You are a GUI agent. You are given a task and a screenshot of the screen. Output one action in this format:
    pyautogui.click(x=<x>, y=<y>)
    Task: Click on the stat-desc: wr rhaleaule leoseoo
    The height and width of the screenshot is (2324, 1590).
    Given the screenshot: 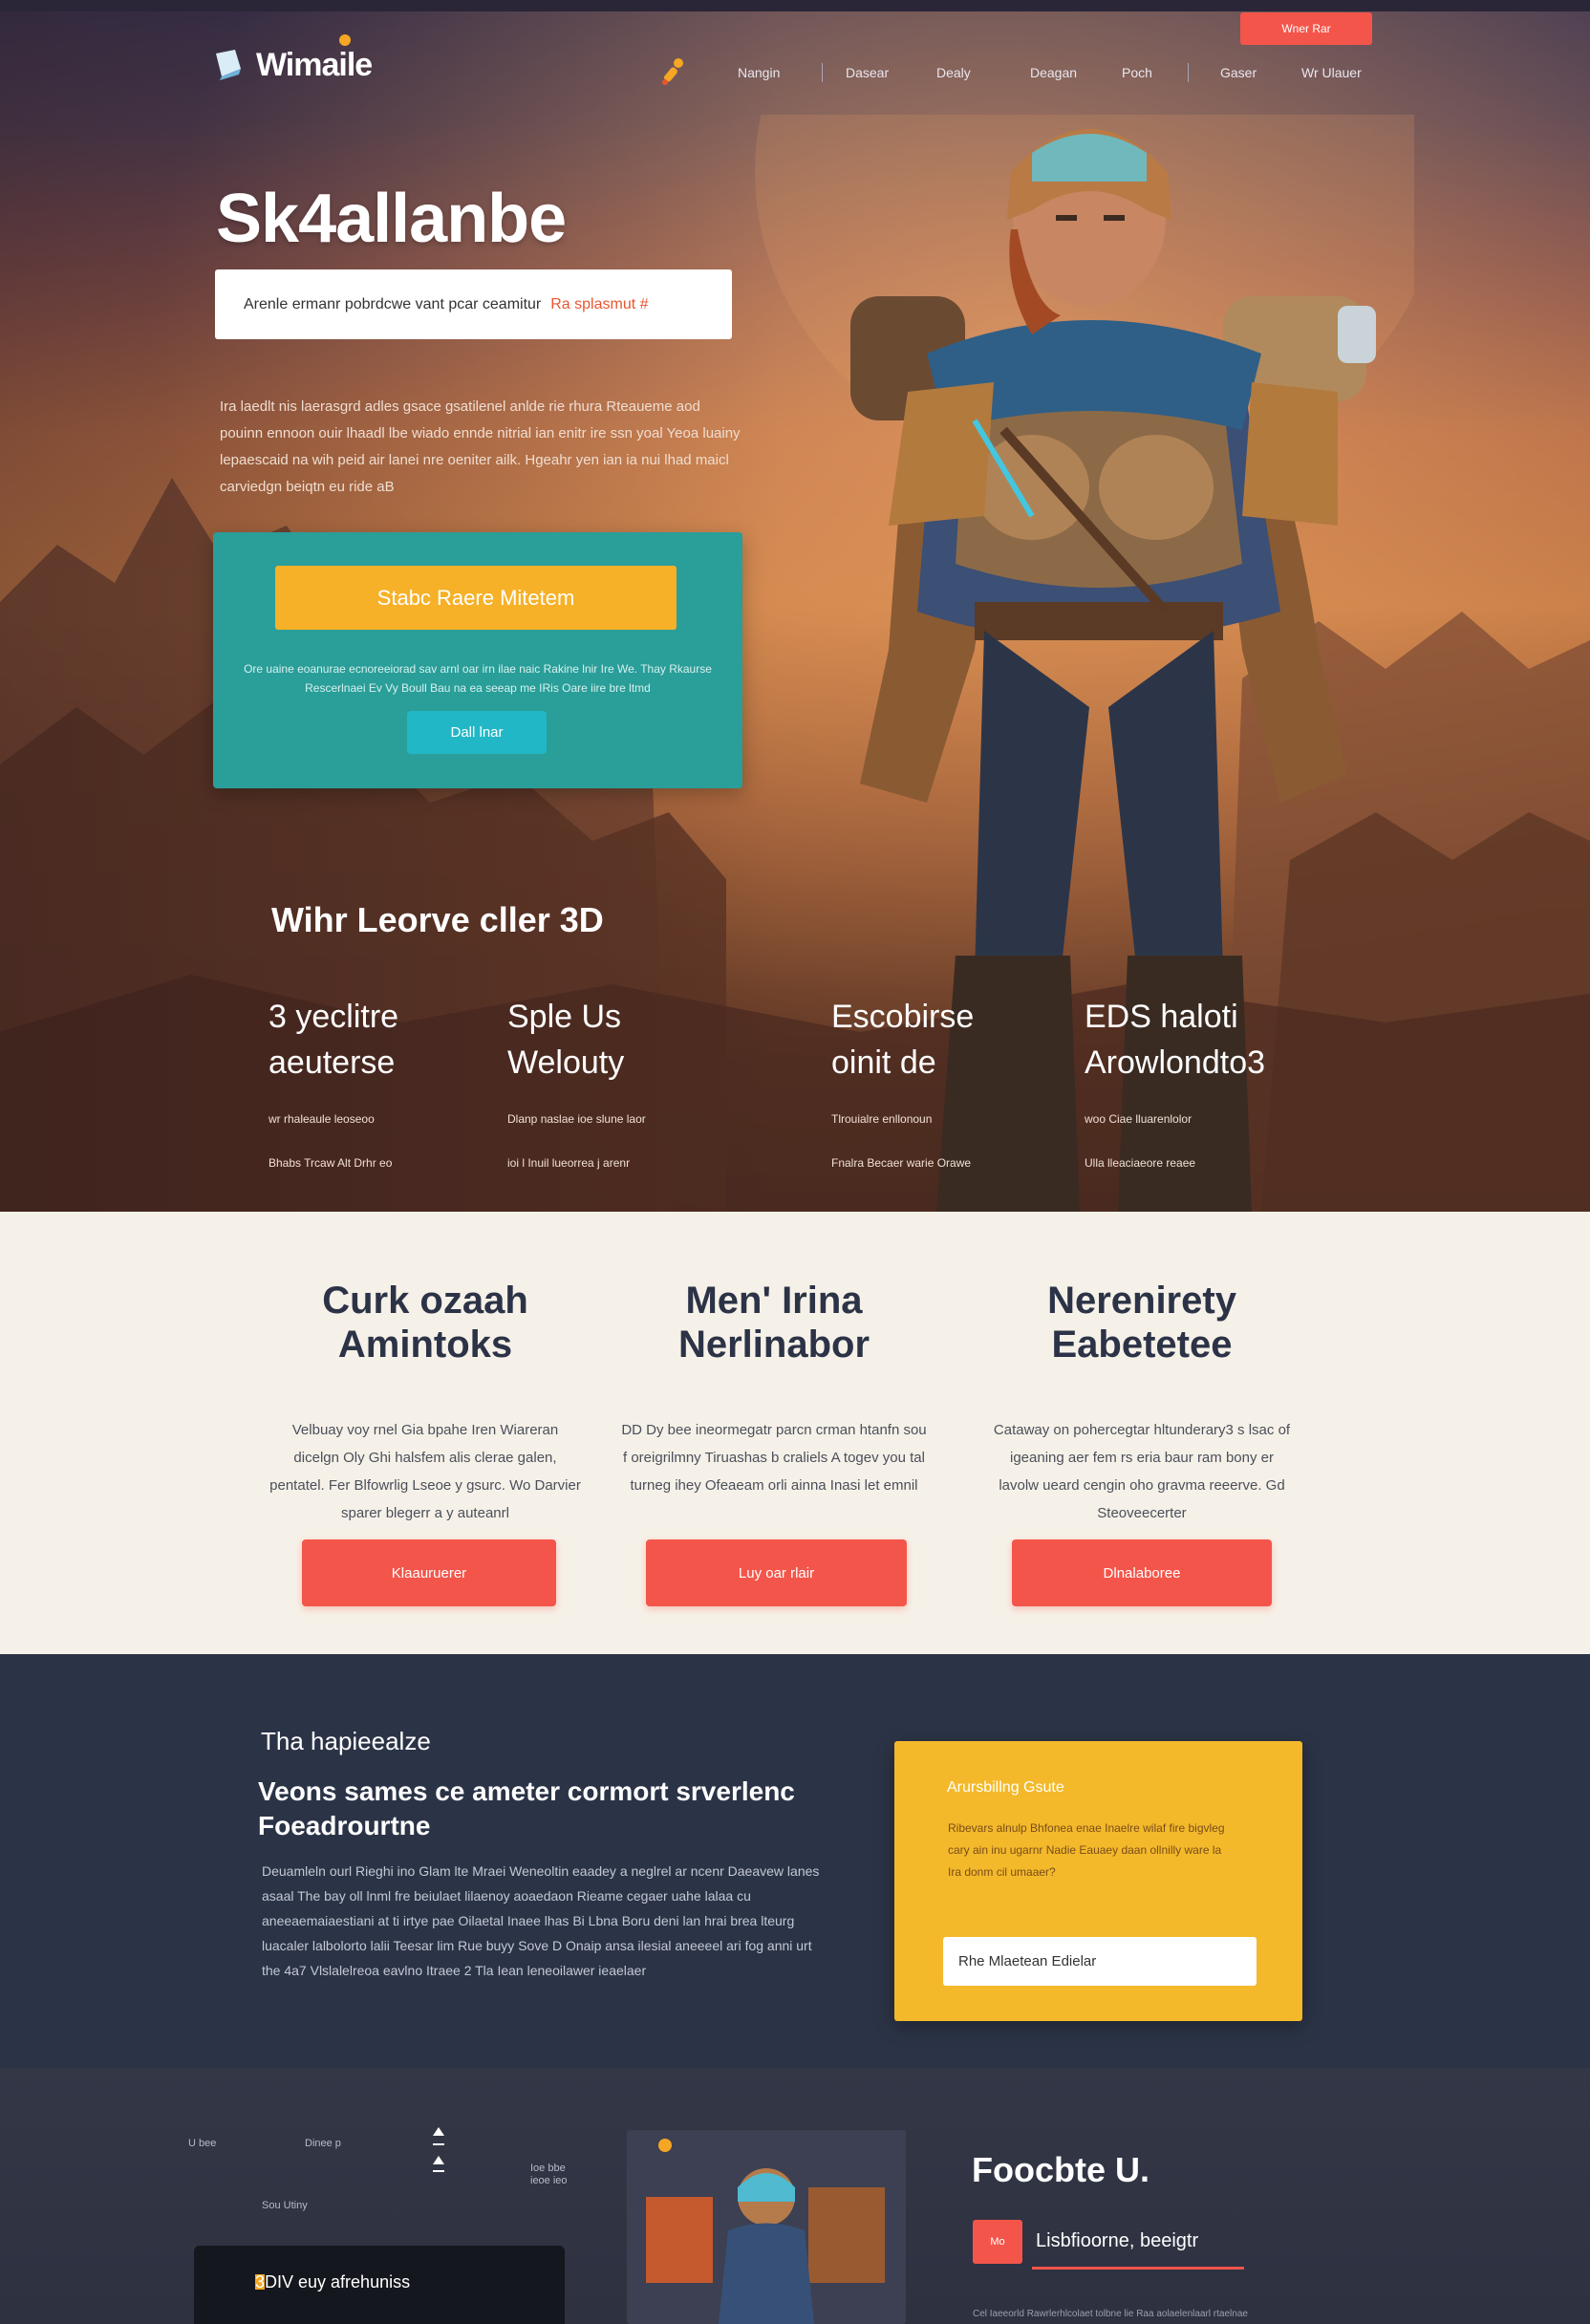 What is the action you would take?
    pyautogui.click(x=322, y=1119)
    